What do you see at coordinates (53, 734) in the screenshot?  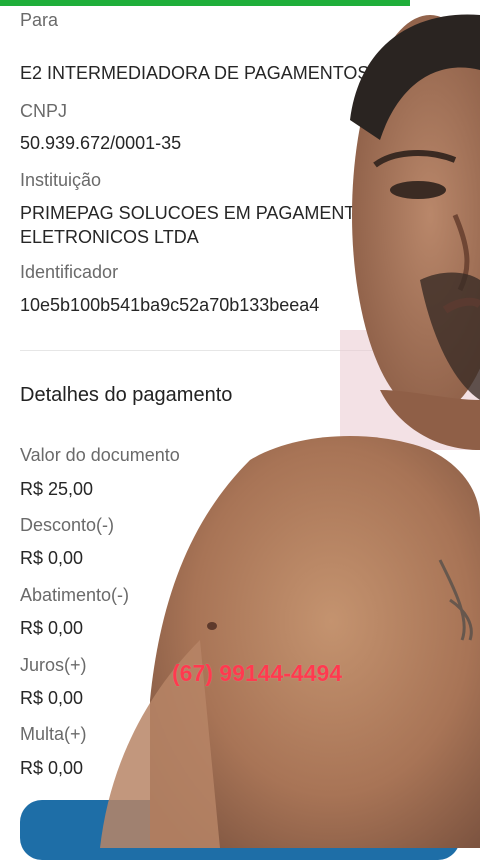 I see `fine-label: Multa(+)` at bounding box center [53, 734].